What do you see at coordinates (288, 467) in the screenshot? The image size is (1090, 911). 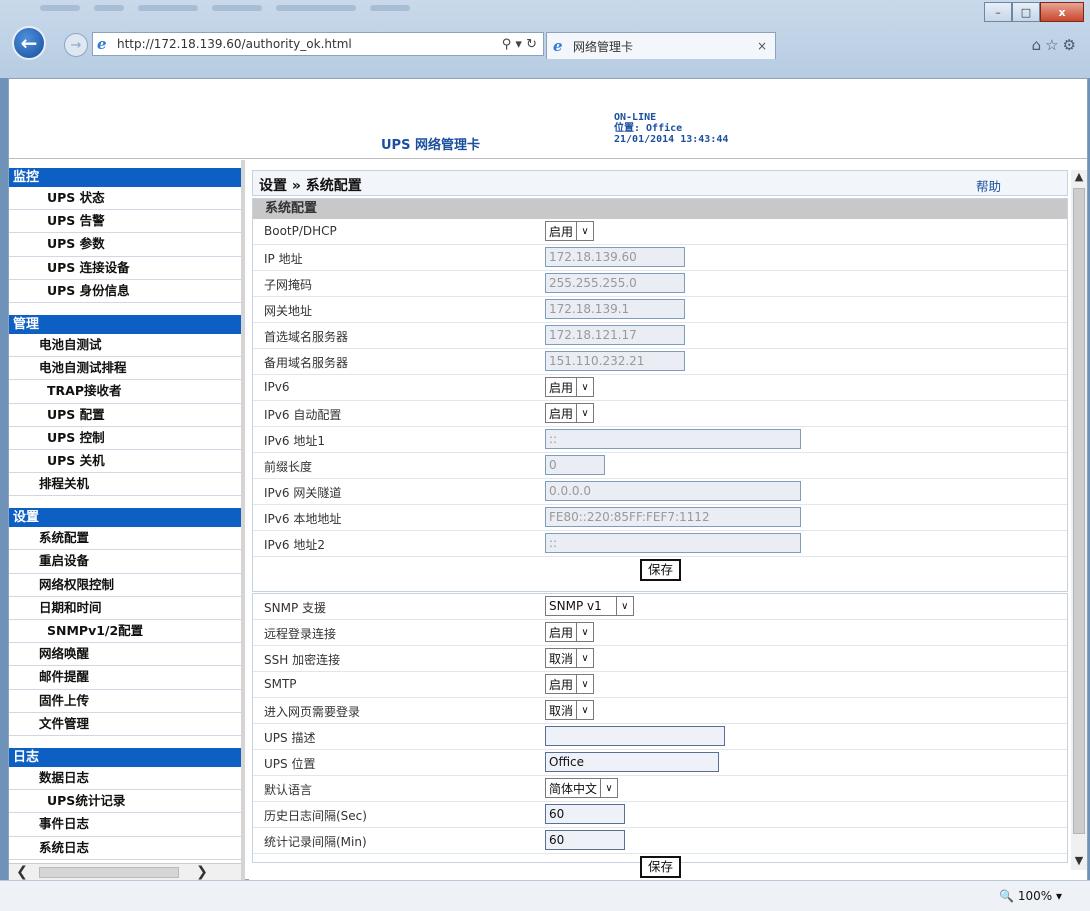 I see `form-label: 前缀长度` at bounding box center [288, 467].